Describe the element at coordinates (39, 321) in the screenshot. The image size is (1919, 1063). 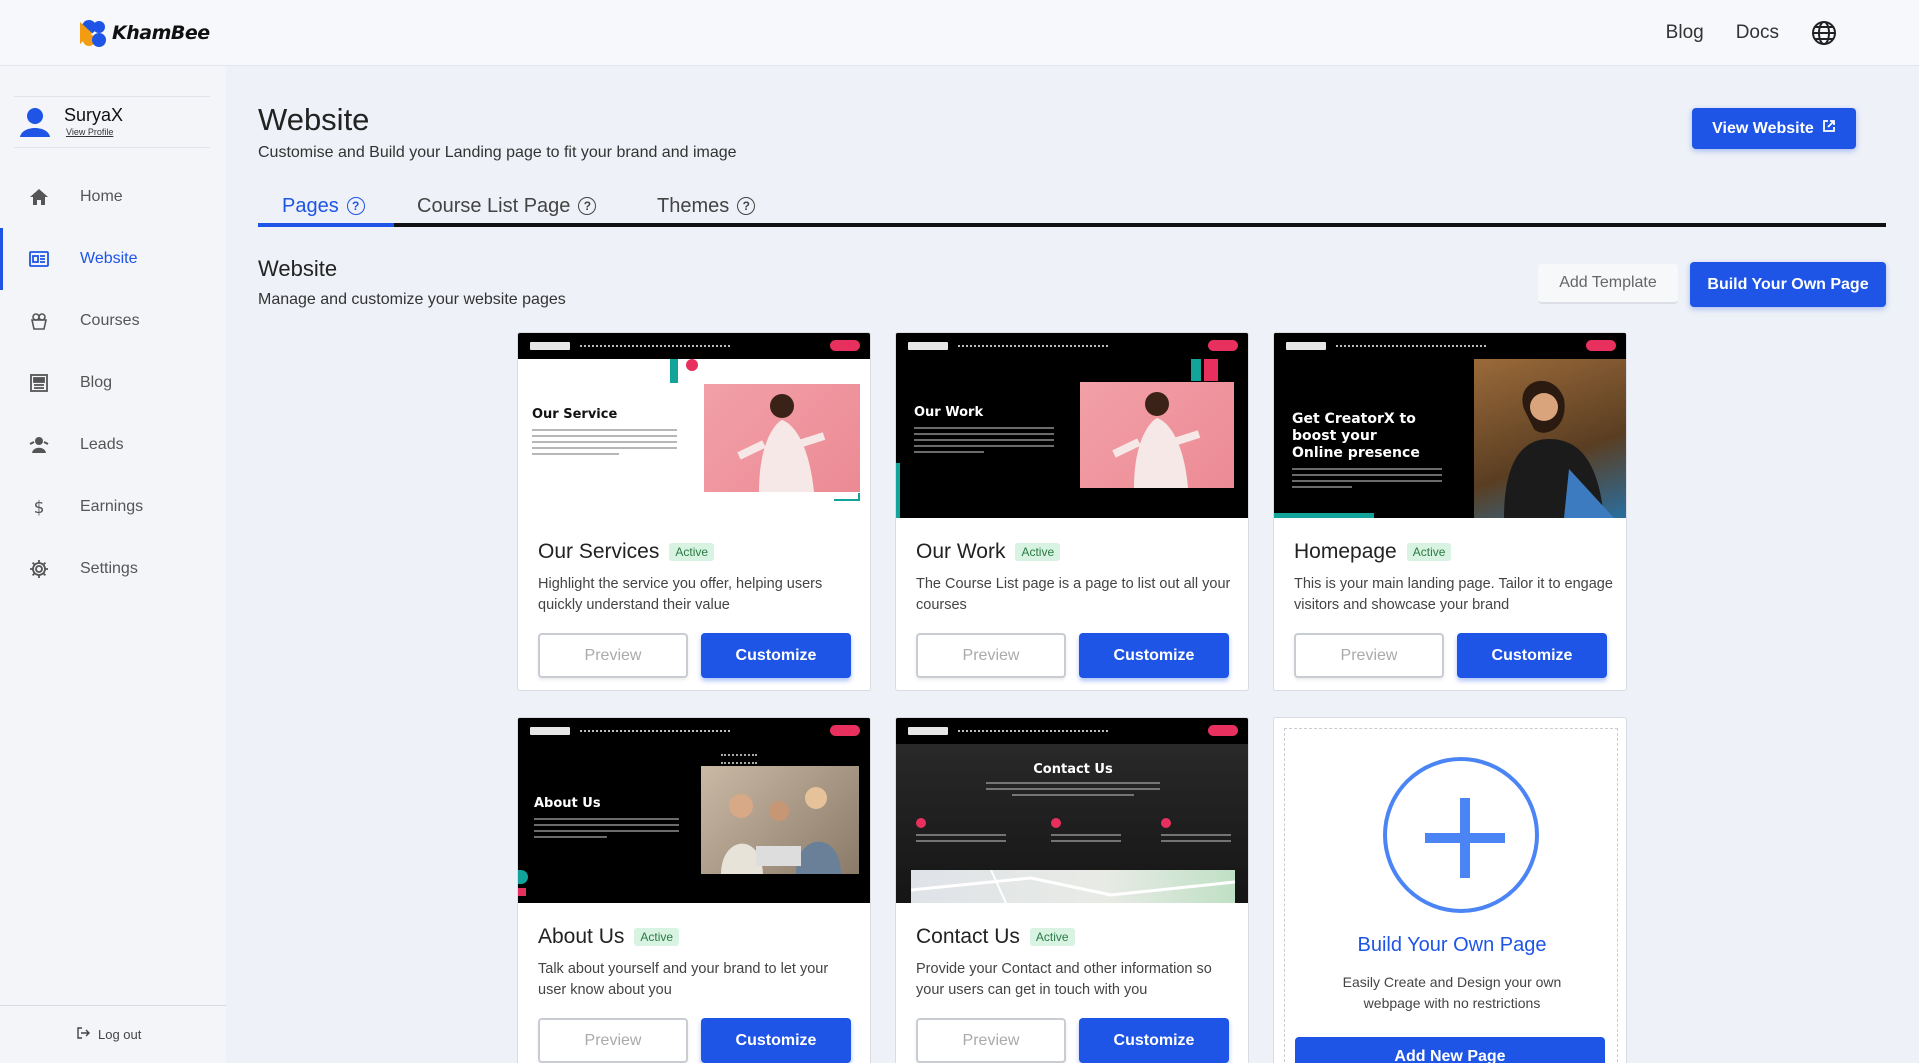
I see `courses-icon` at that location.